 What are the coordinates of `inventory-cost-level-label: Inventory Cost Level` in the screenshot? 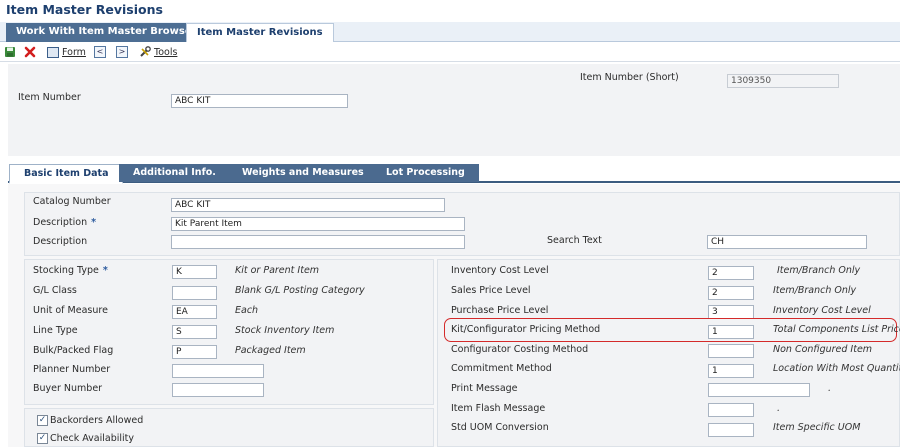 It's located at (500, 270).